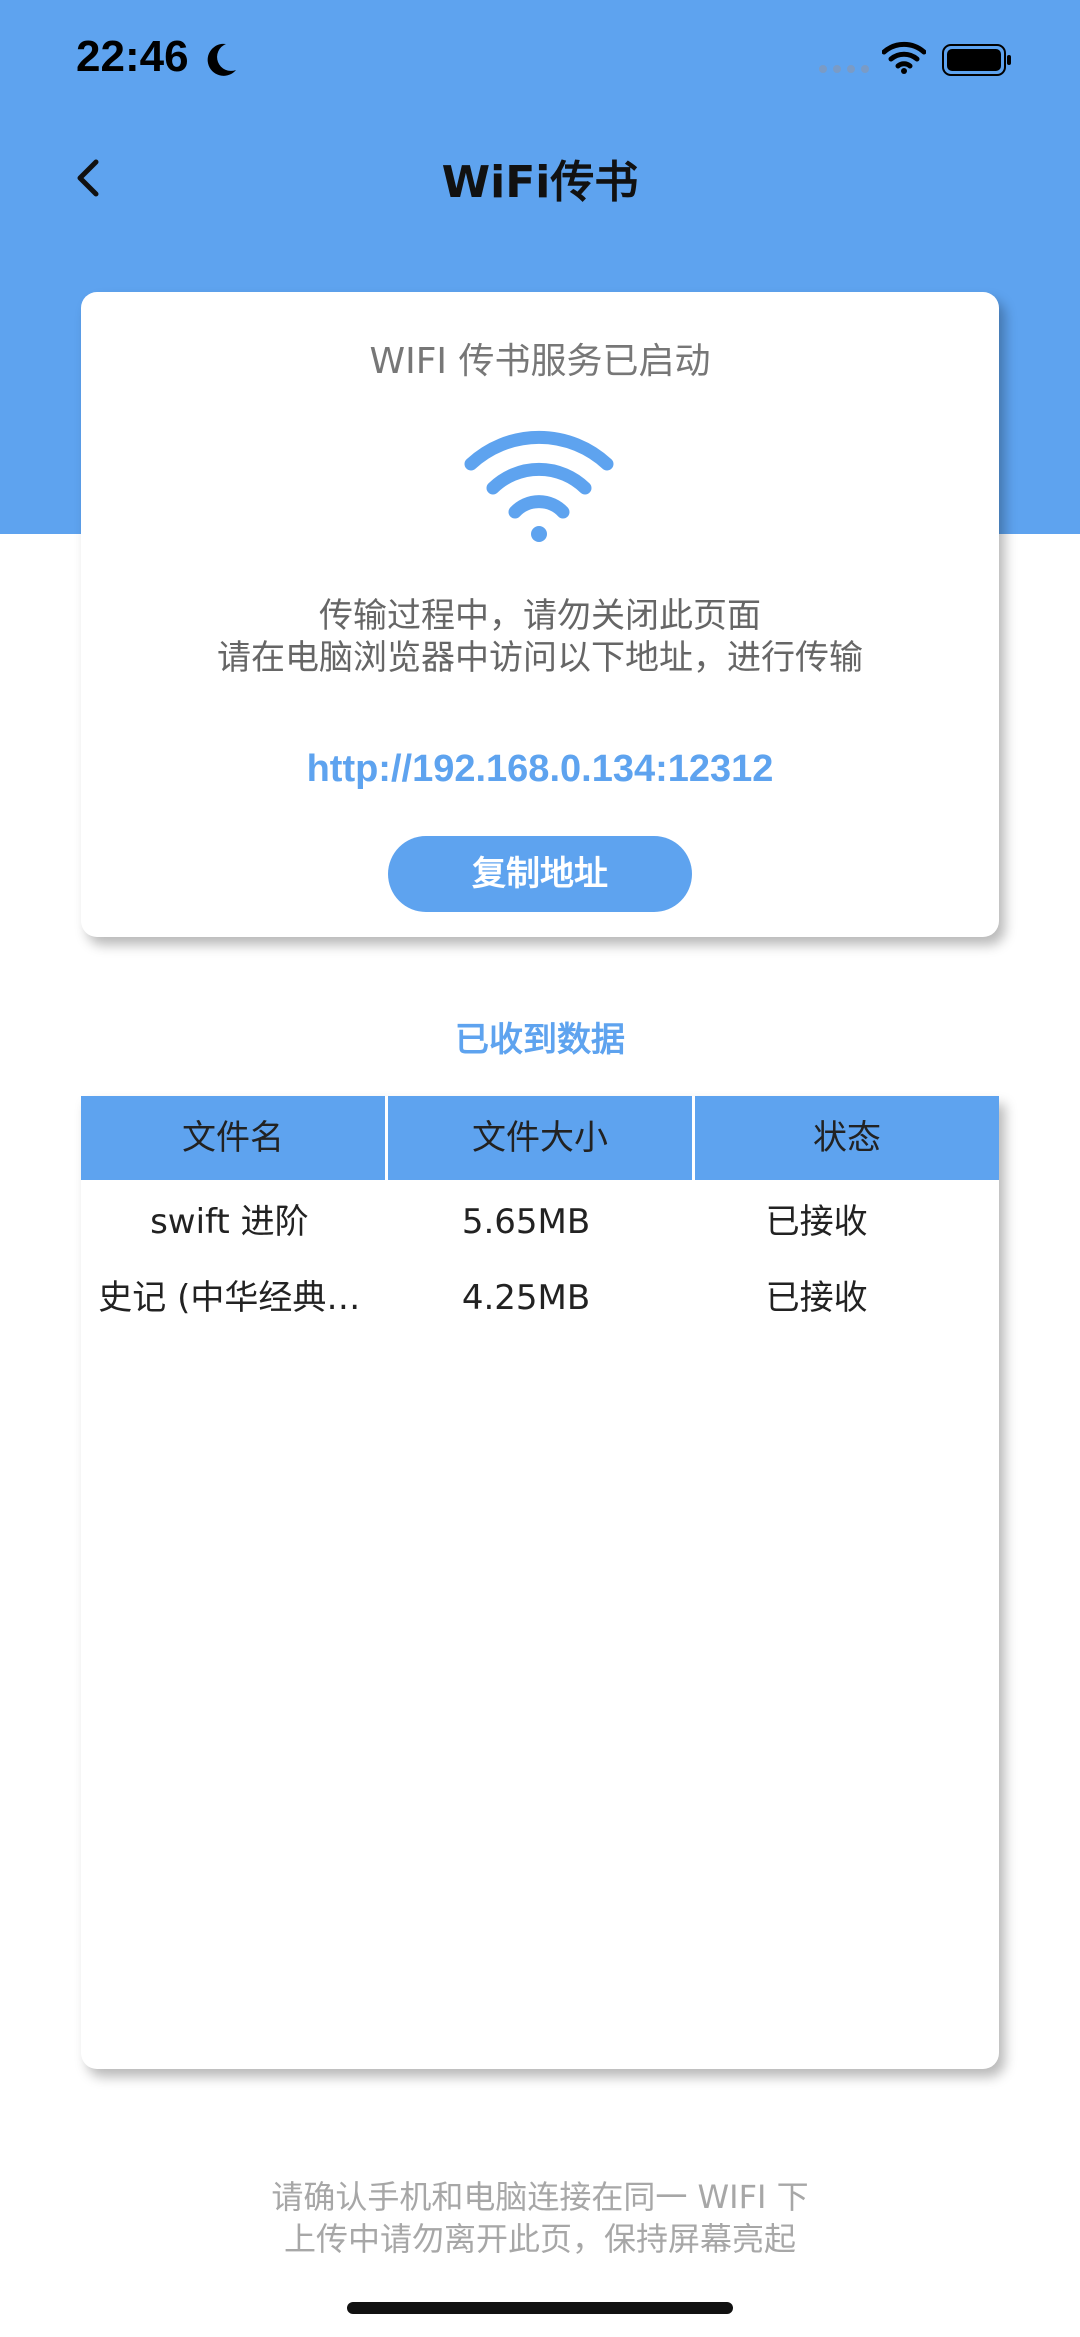 Image resolution: width=1080 pixels, height=2337 pixels. I want to click on status-bar: 22:46, so click(540, 60).